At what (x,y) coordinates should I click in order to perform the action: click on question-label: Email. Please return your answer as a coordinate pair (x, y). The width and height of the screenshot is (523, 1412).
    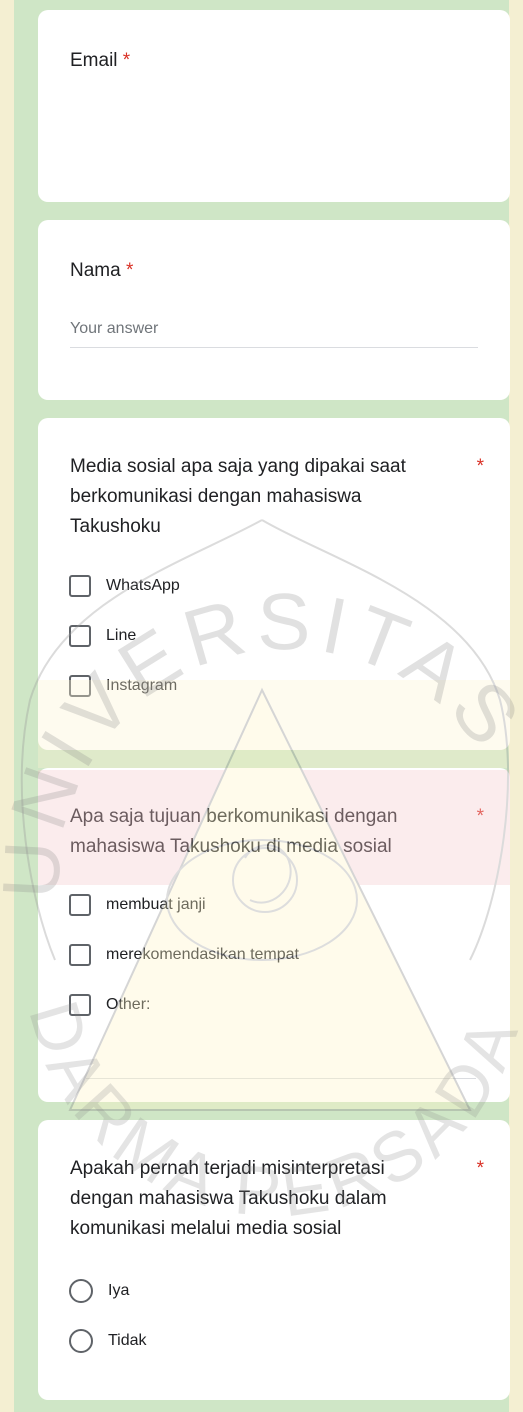
    Looking at the image, I should click on (94, 60).